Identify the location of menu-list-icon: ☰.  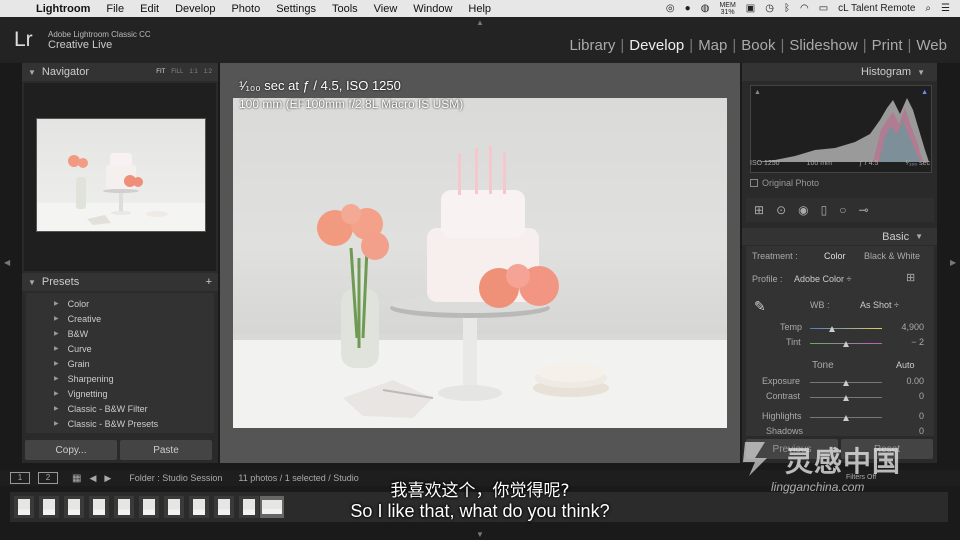
(945, 8).